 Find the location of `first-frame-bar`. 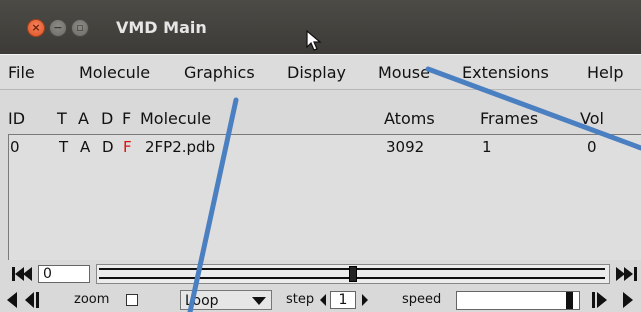

first-frame-bar is located at coordinates (13, 274).